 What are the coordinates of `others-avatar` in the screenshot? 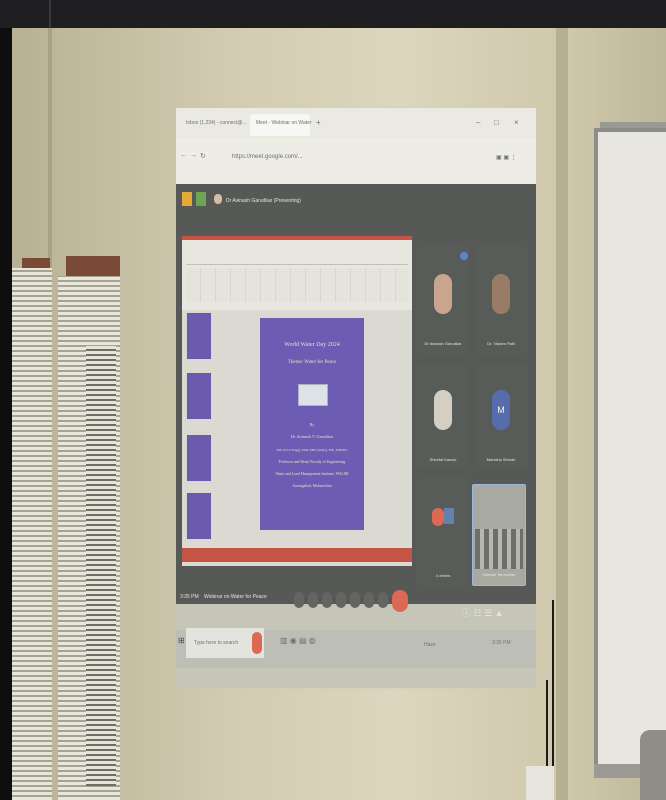 It's located at (438, 517).